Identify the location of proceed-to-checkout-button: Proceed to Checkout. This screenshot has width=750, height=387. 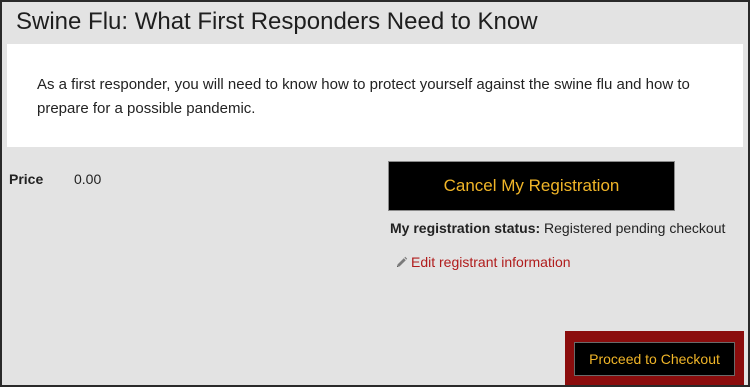
(654, 359).